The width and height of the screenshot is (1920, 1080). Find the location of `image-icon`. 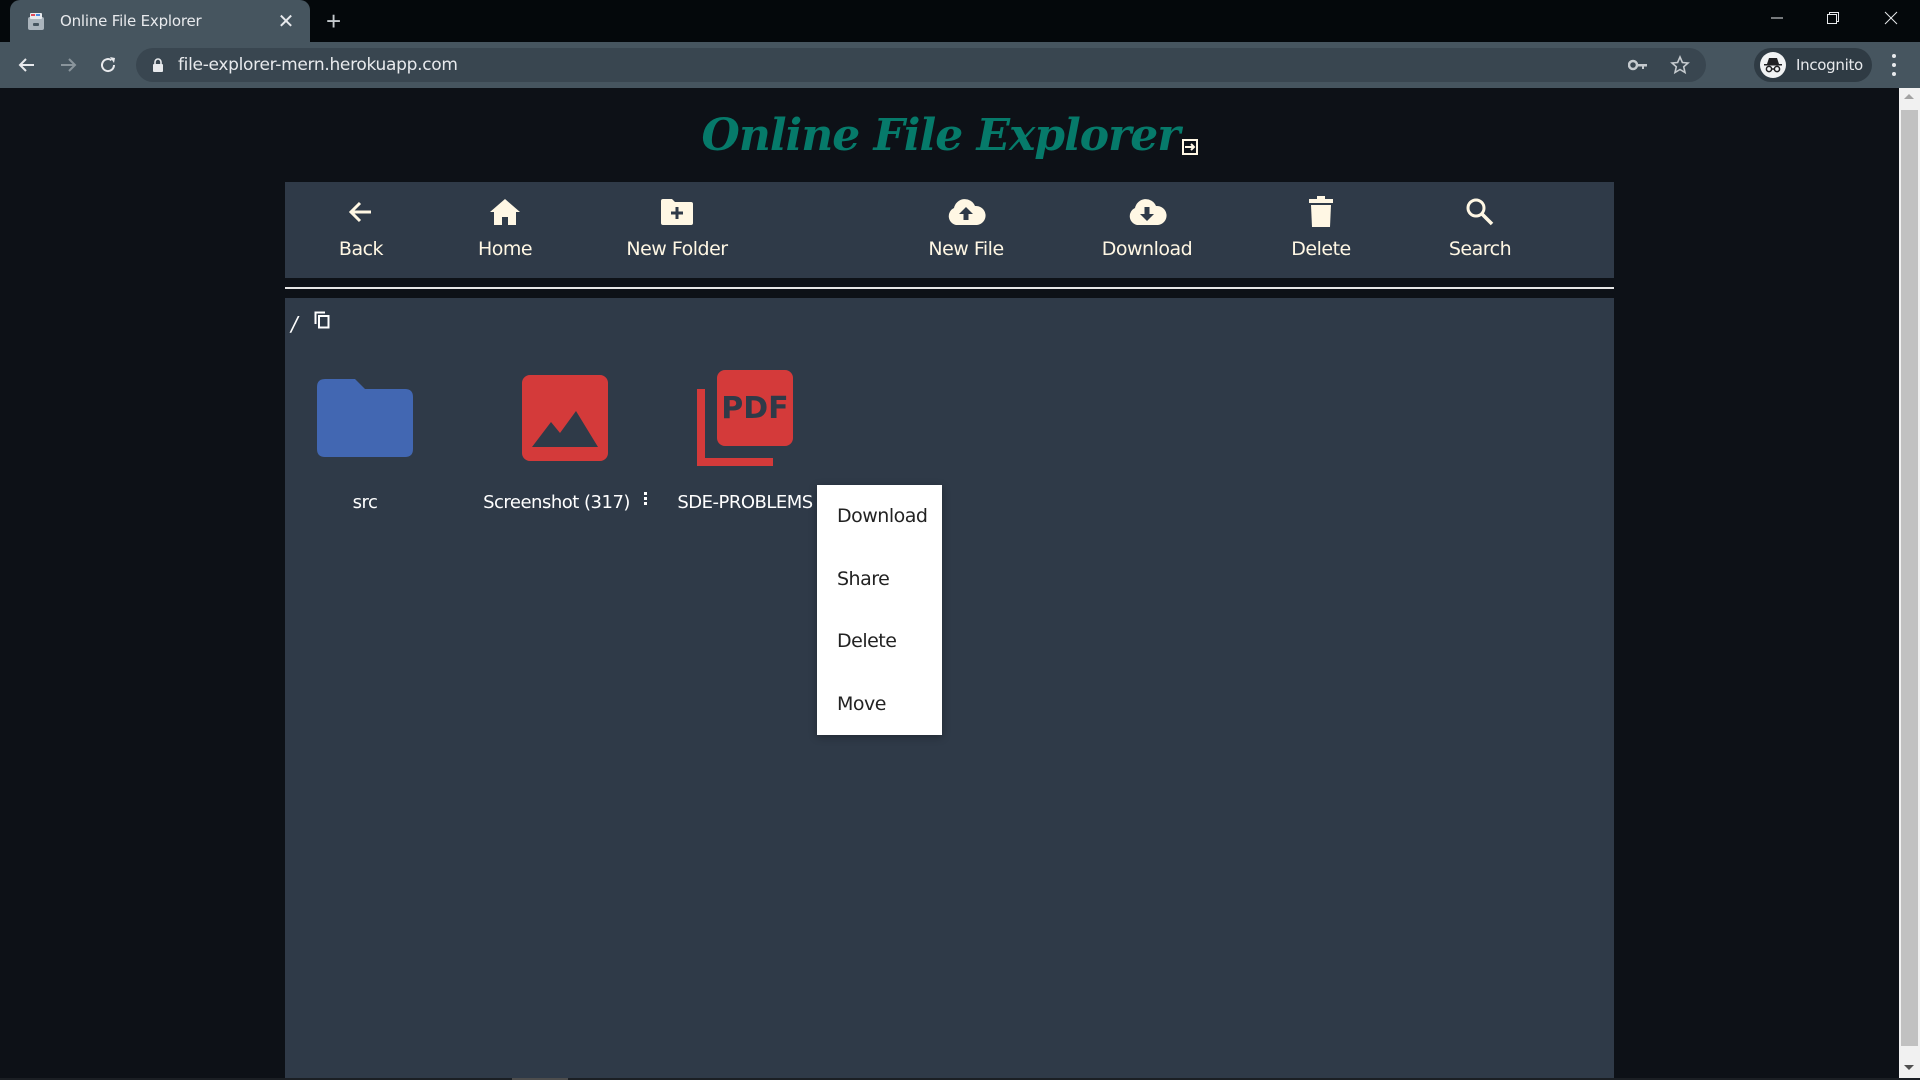

image-icon is located at coordinates (565, 418).